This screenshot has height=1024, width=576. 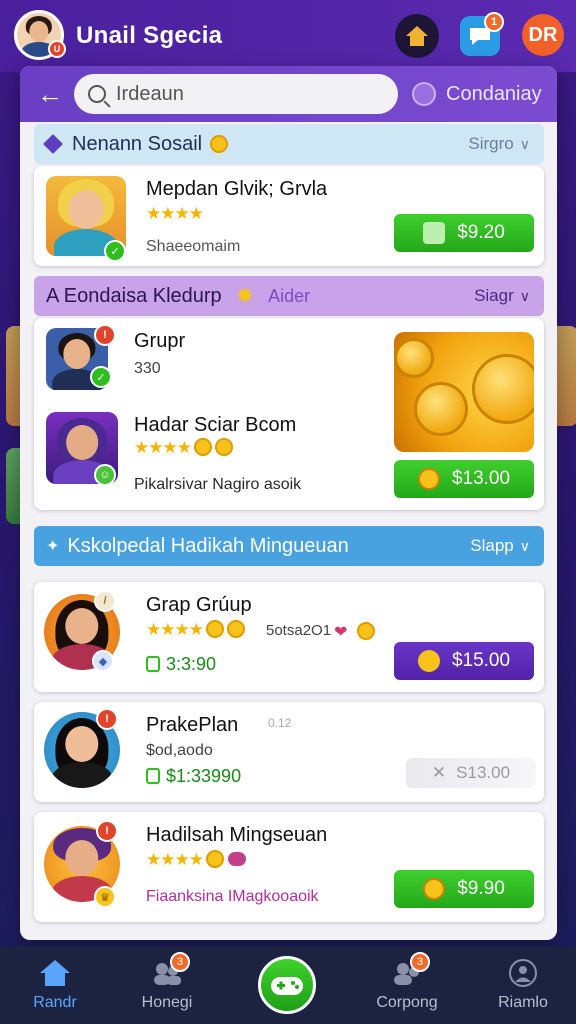 I want to click on nav-item-home: Randr, so click(x=55, y=985).